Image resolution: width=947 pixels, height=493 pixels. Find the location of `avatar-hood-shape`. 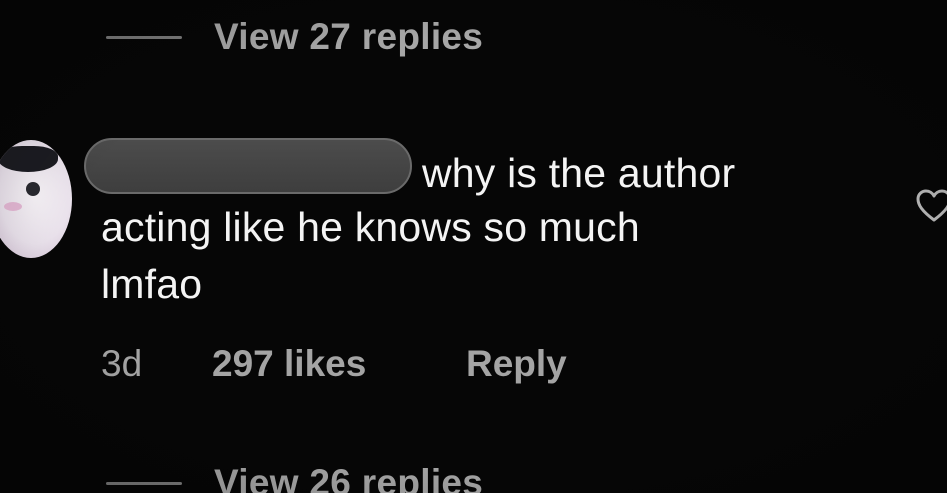

avatar-hood-shape is located at coordinates (29, 159).